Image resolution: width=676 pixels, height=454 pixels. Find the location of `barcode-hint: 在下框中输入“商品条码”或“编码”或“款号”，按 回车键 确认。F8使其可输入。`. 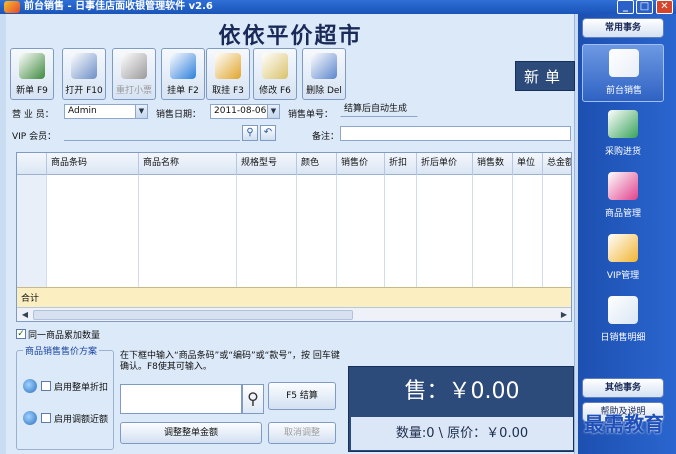

barcode-hint: 在下框中输入“商品条码”或“编码”或“款号”，按 回车键 确认。F8使其可输入。 is located at coordinates (230, 361).